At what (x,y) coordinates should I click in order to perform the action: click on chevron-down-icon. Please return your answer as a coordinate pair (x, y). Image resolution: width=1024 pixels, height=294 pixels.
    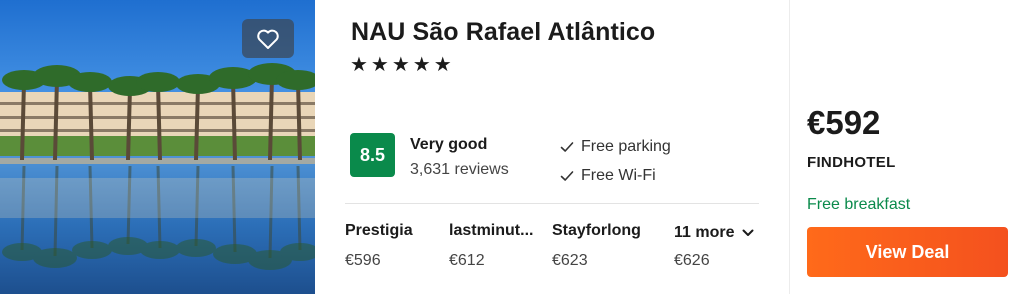
    Looking at the image, I should click on (748, 233).